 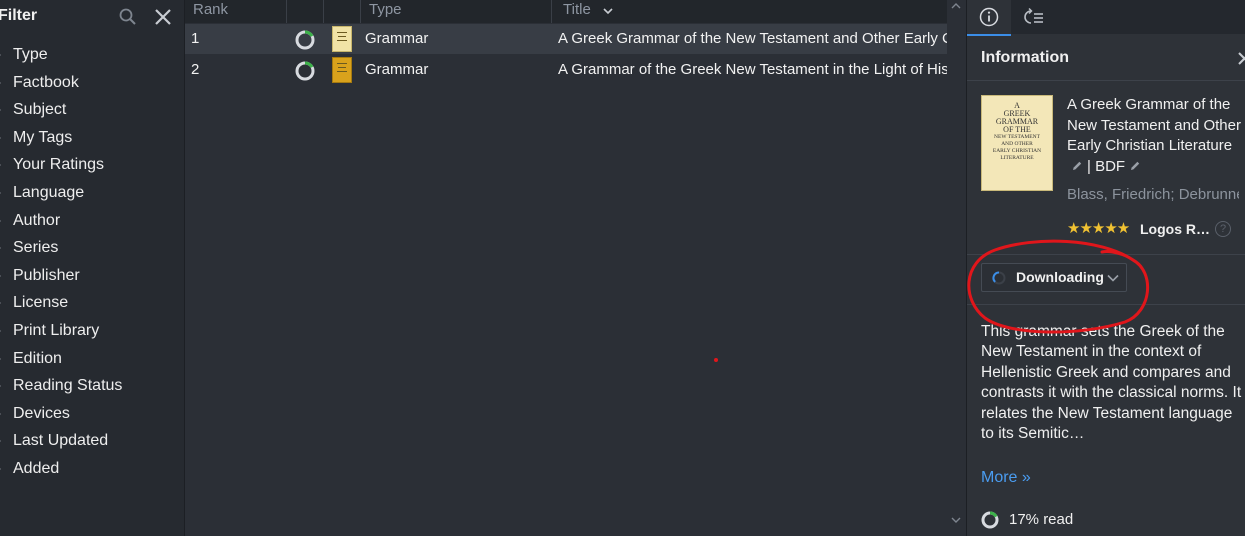 What do you see at coordinates (49, 192) in the screenshot?
I see `filter-item-label: Language` at bounding box center [49, 192].